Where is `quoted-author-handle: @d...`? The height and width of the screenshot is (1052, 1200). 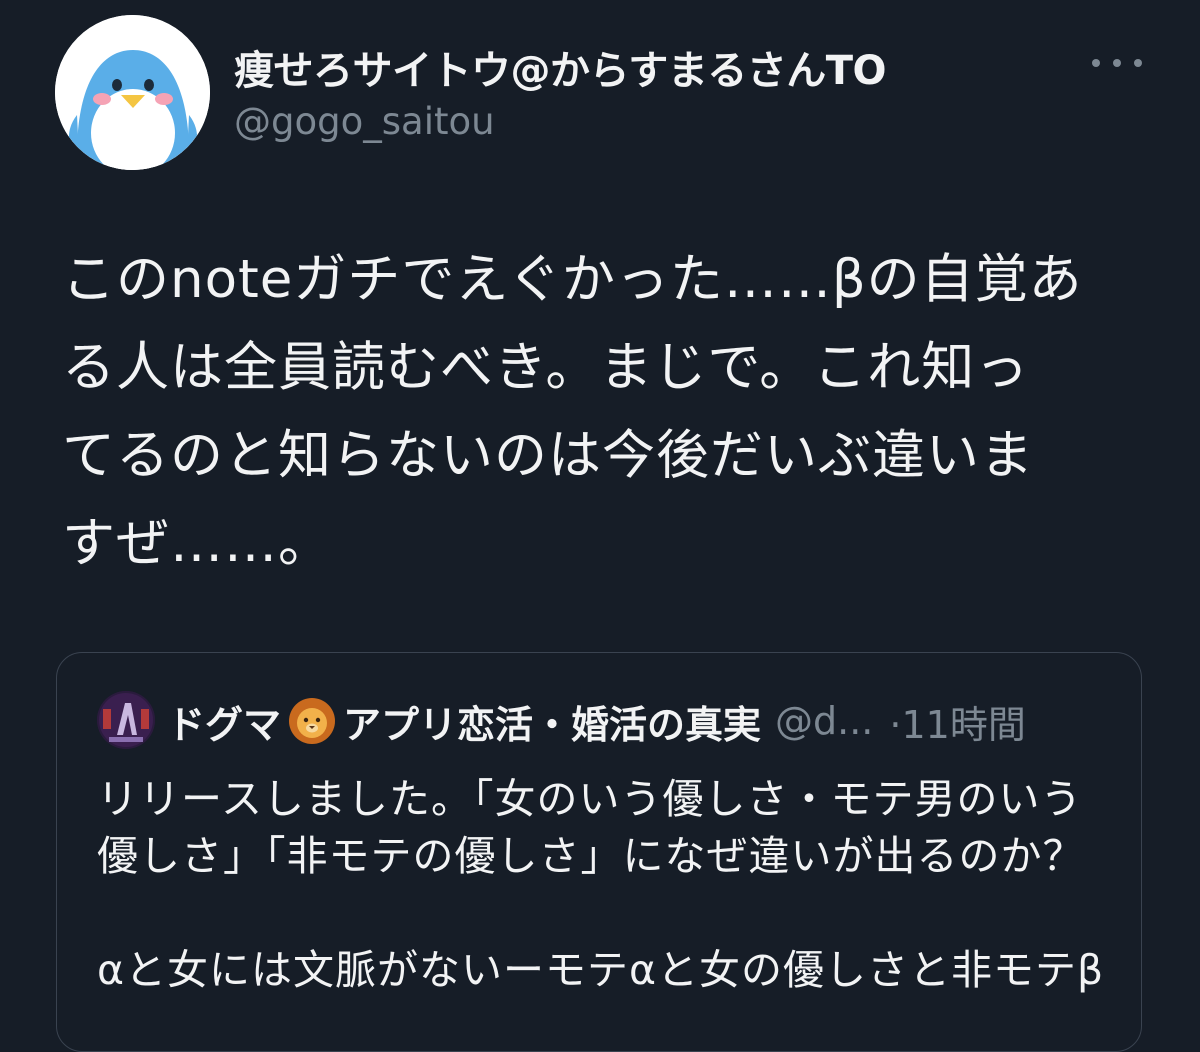
quoted-author-handle: @d... is located at coordinates (824, 721).